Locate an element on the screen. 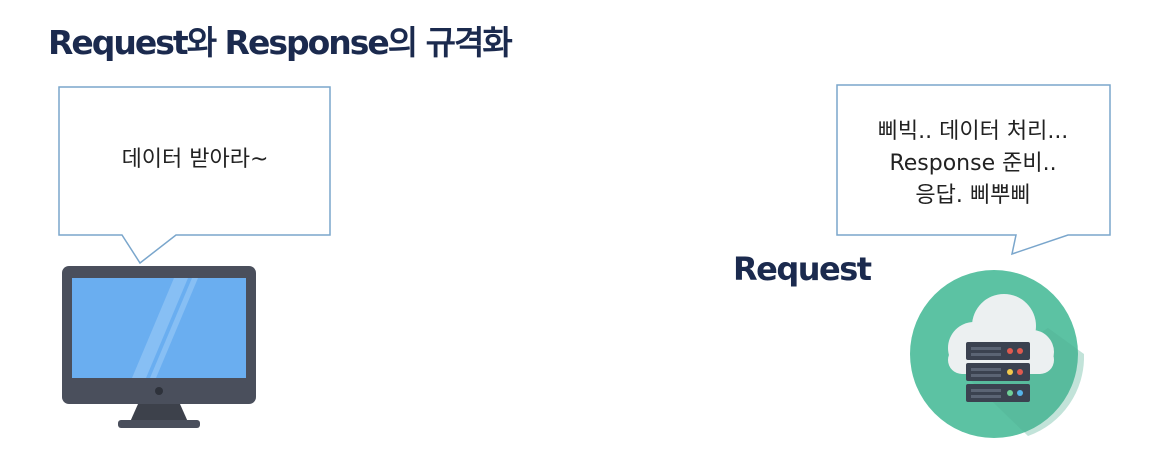 This screenshot has width=1164, height=456. desktop-monitor-icon is located at coordinates (159, 347).